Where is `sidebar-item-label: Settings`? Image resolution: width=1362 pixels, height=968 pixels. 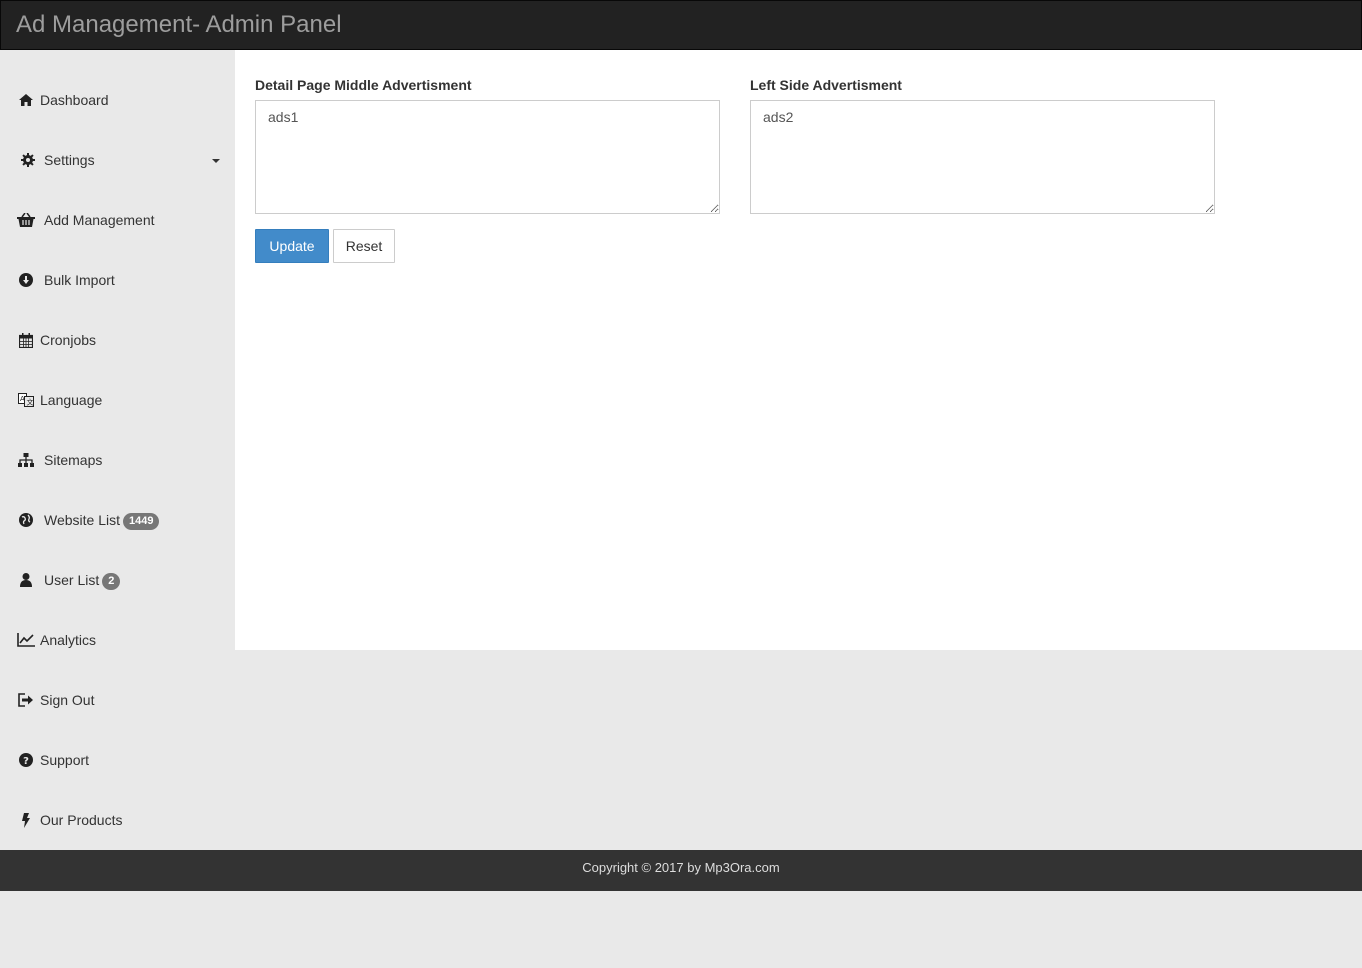
sidebar-item-label: Settings is located at coordinates (69, 160).